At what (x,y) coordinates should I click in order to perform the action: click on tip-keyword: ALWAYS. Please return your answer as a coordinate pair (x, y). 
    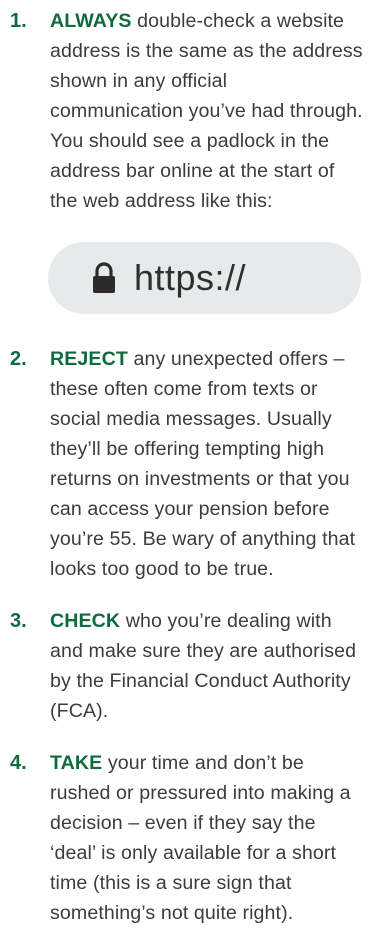
    Looking at the image, I should click on (91, 21).